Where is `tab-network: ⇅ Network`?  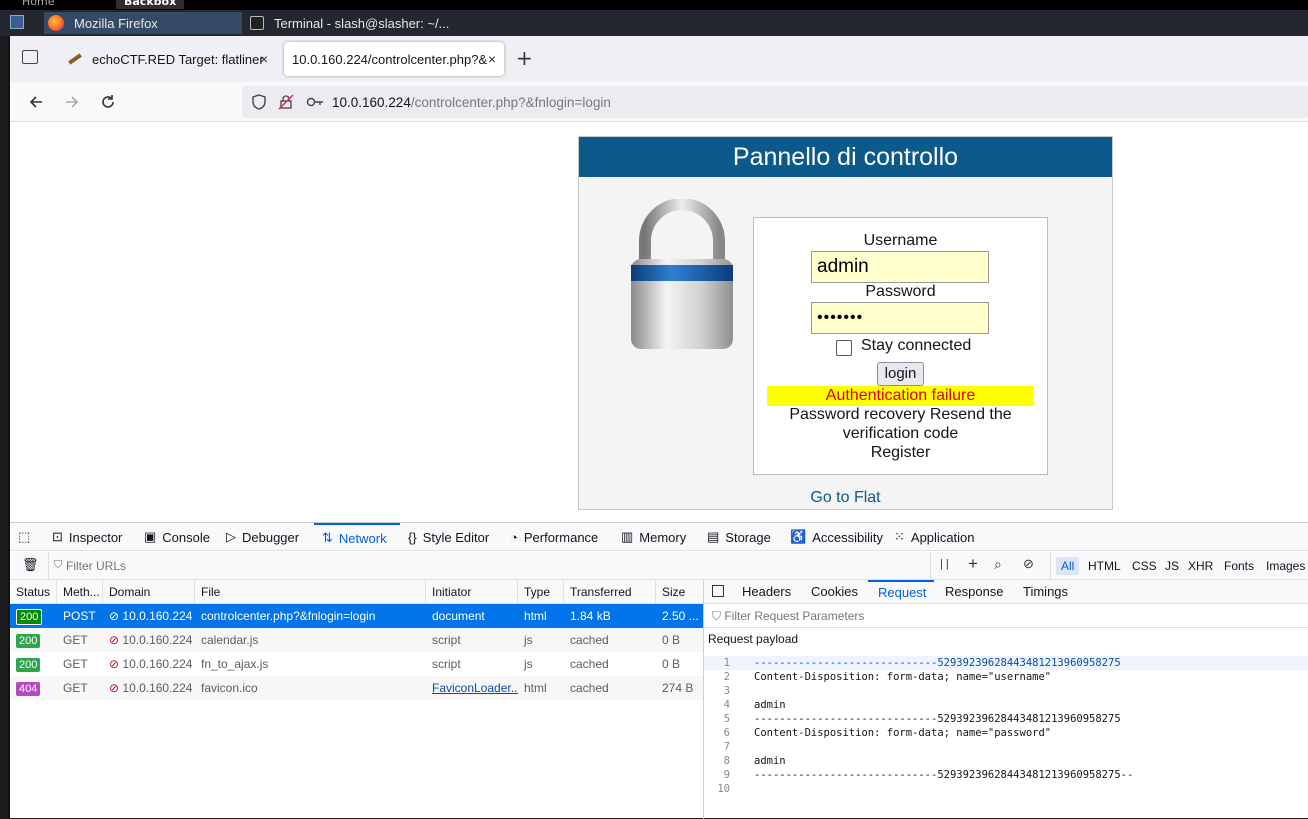
tab-network: ⇅ Network is located at coordinates (357, 537).